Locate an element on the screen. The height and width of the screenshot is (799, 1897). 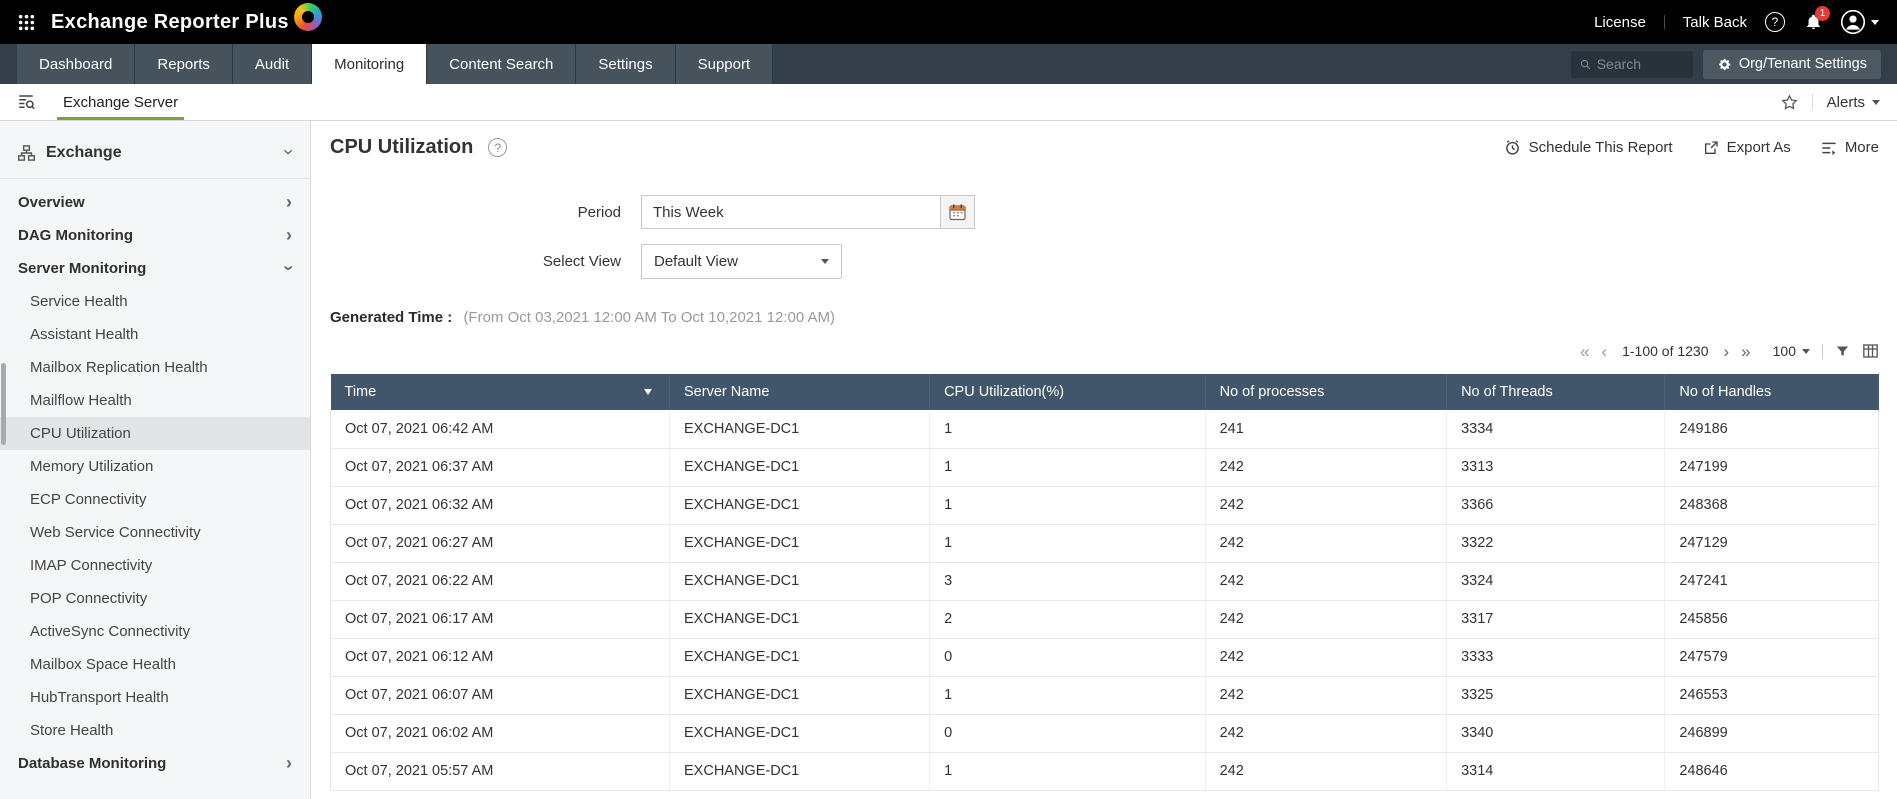
sidebar-item: Server Monitoring is located at coordinates (155, 268).